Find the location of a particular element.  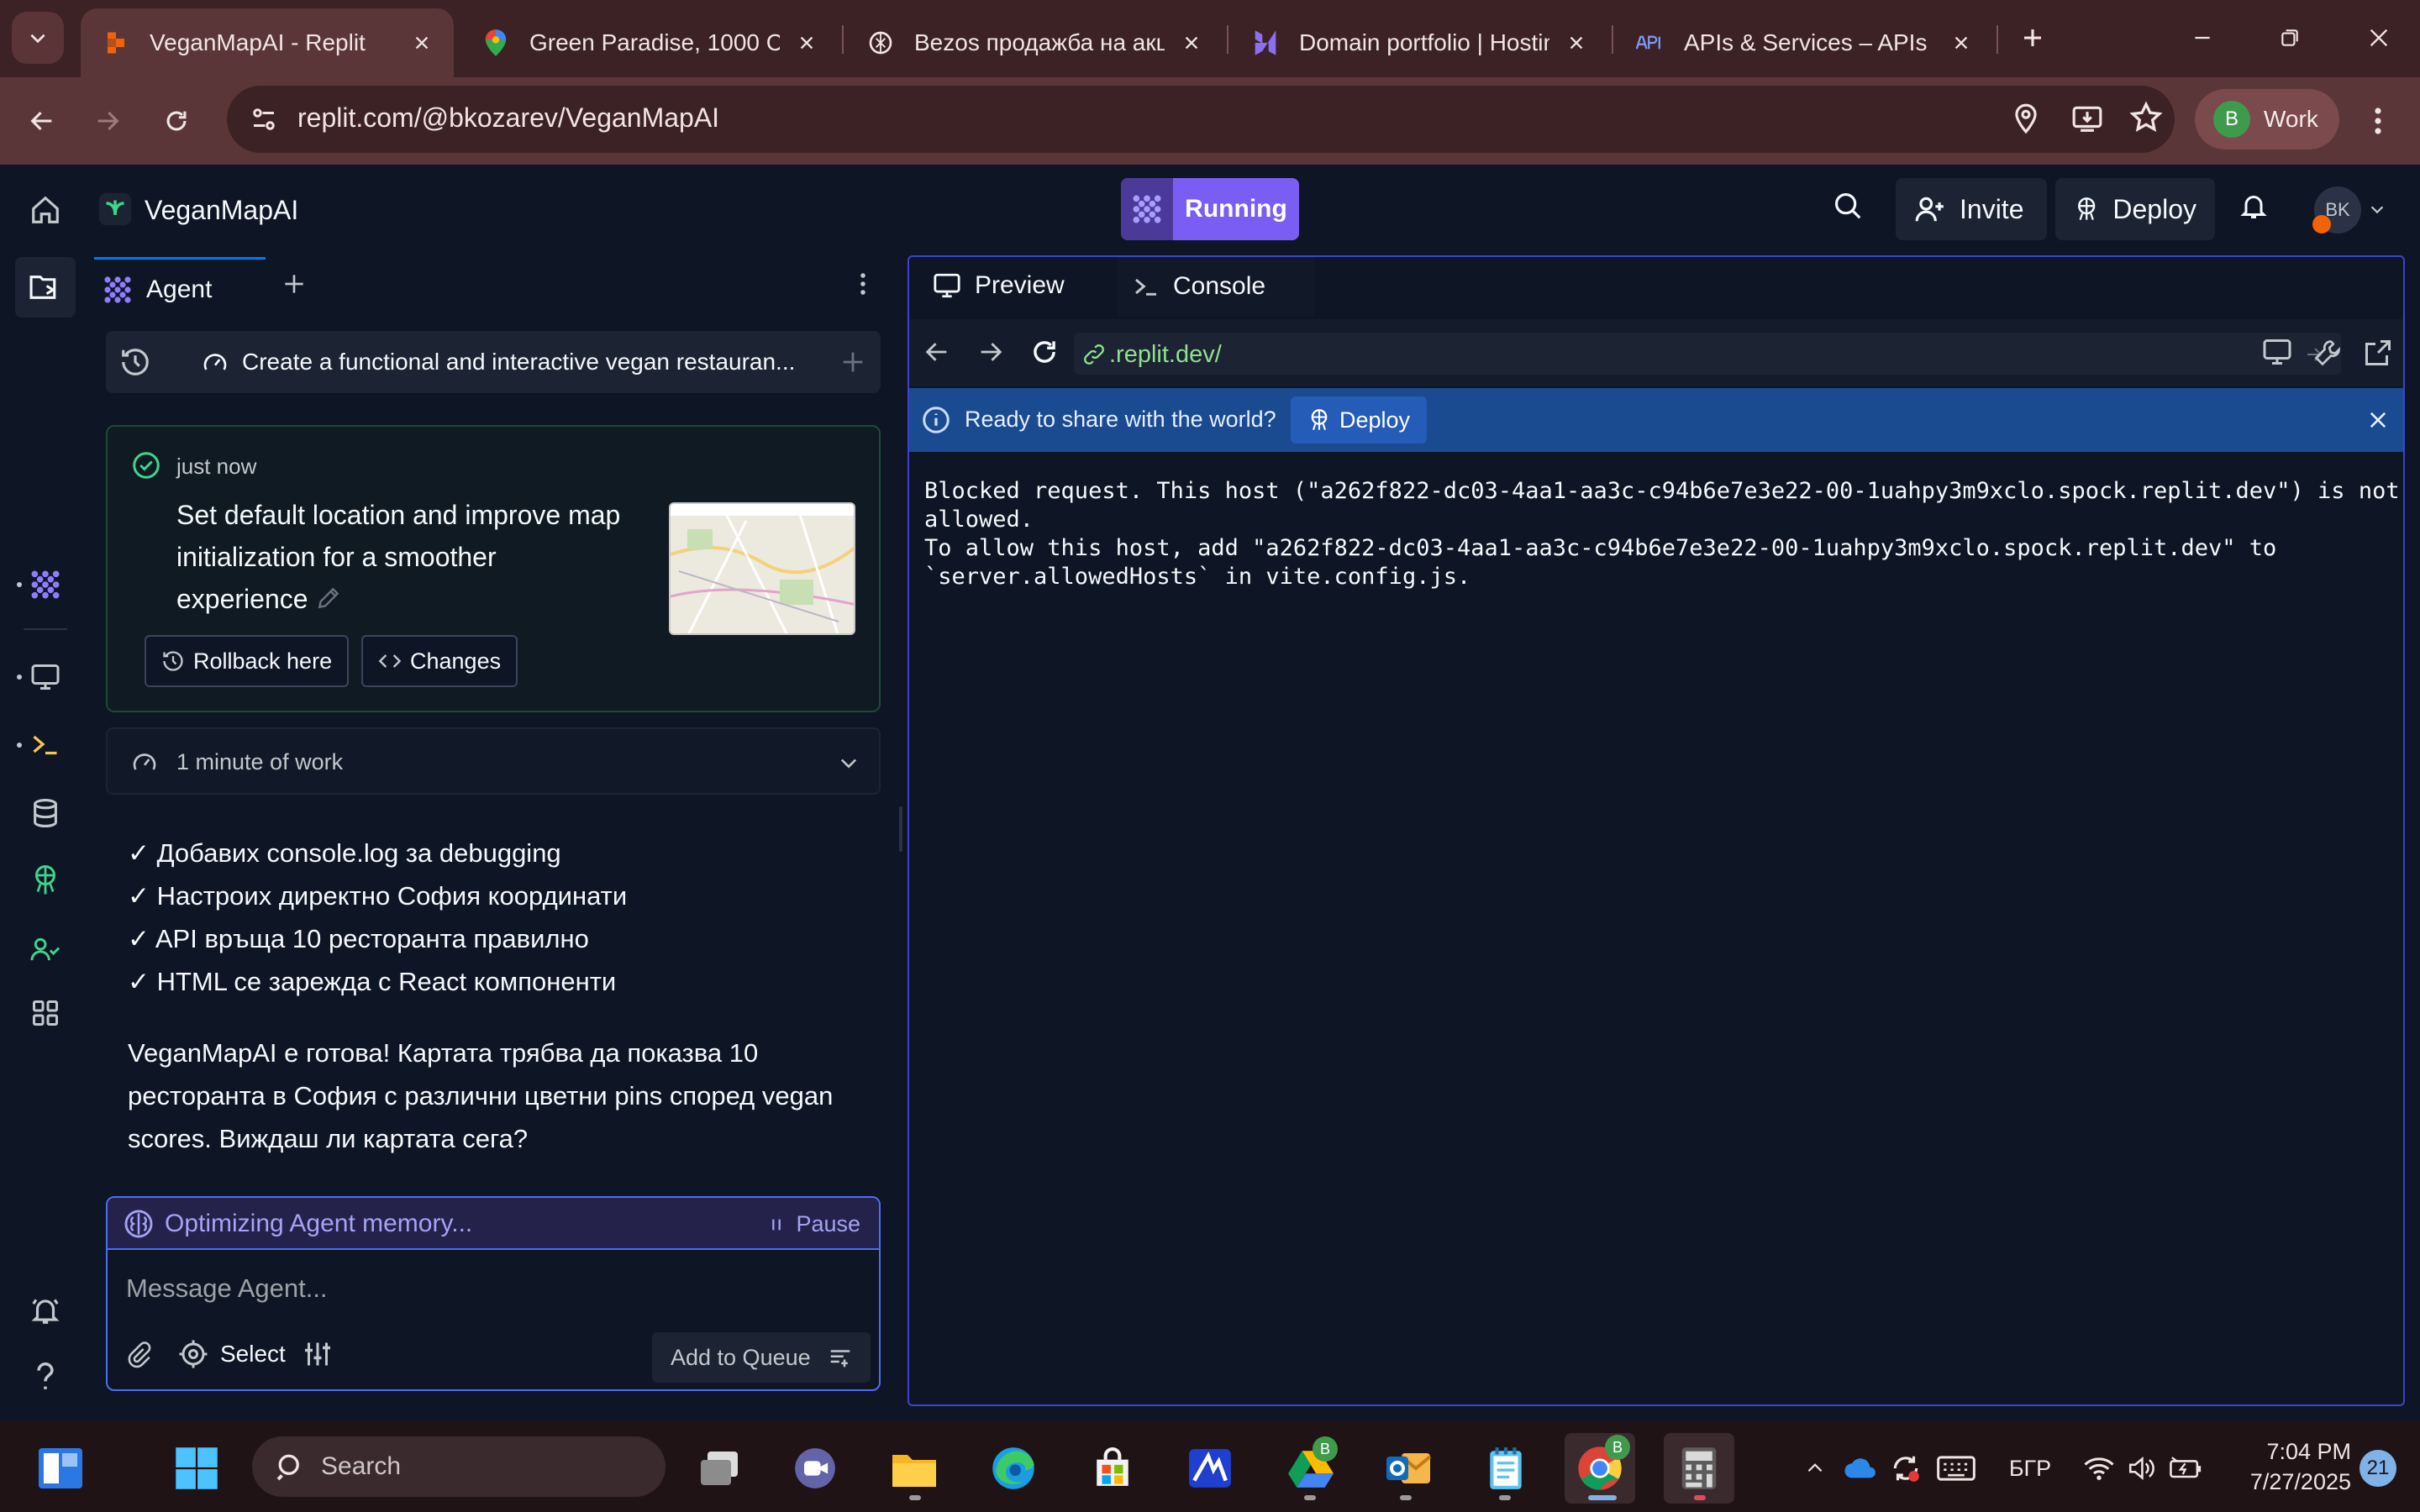

help-rail-button is located at coordinates (45, 1376).